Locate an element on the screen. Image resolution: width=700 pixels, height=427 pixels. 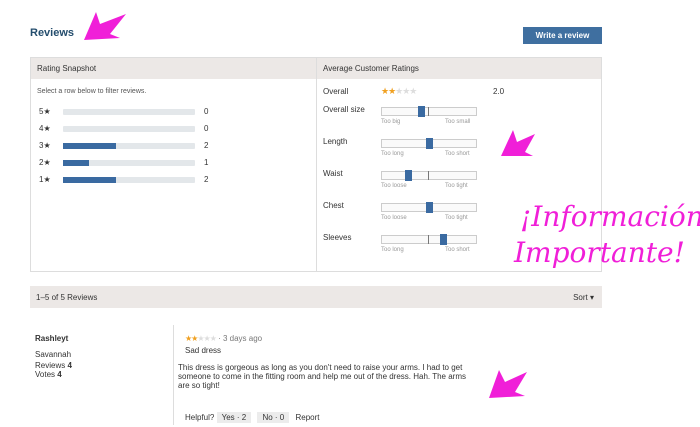
snapshot-row: 2★ 1 is located at coordinates (128, 163).